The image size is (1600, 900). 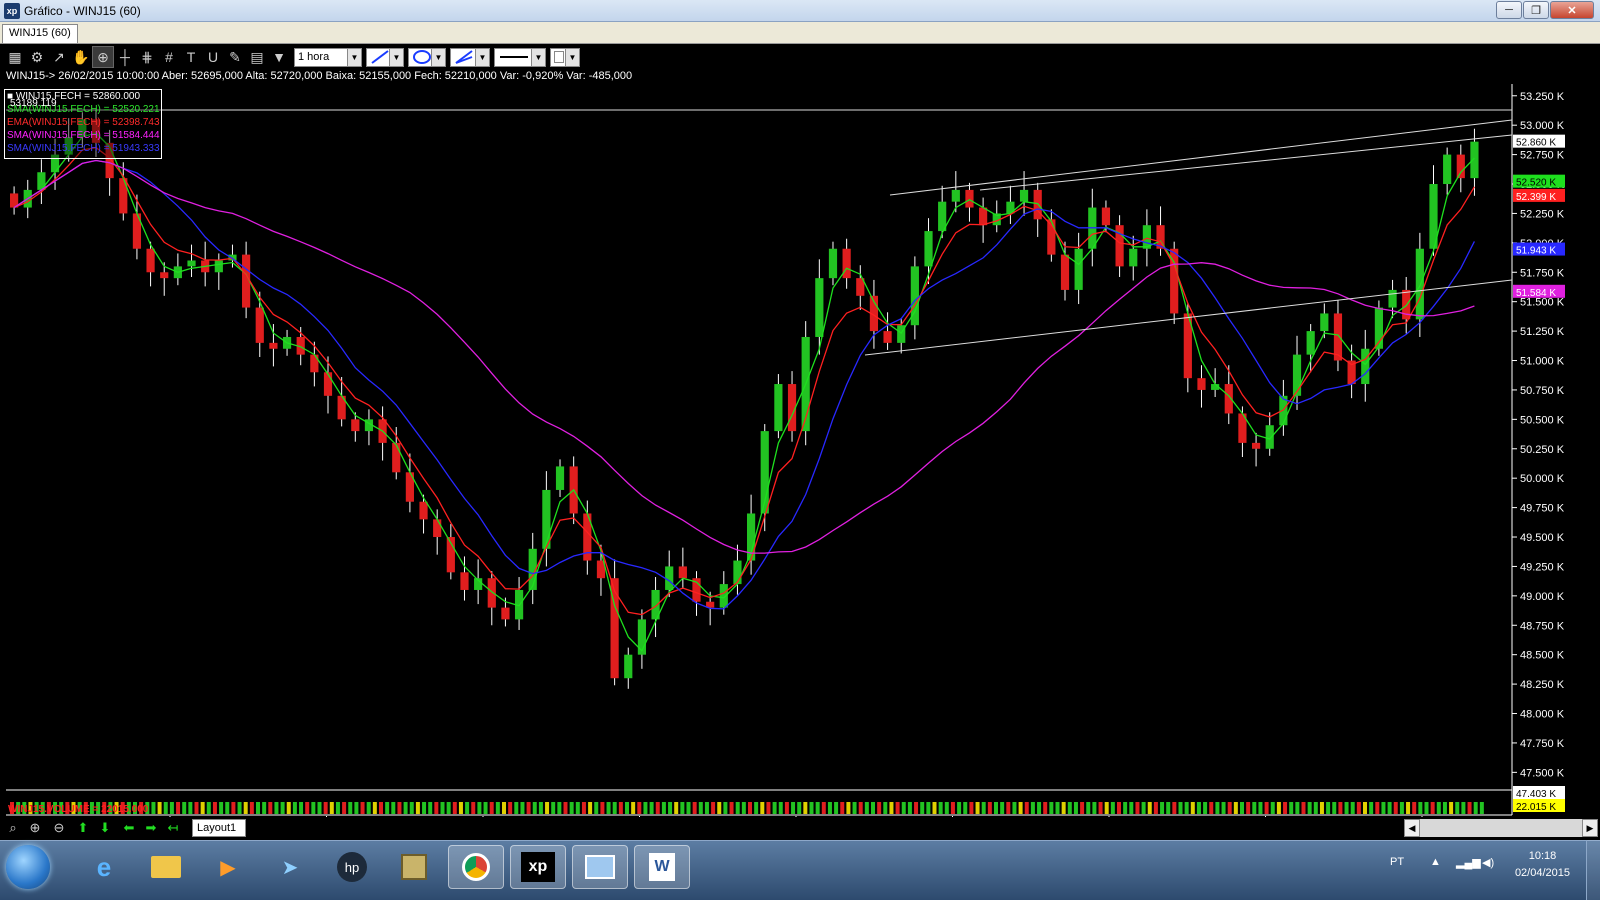 I want to click on y-axis-tick-label: 49.500 K, so click(x=1542, y=538).